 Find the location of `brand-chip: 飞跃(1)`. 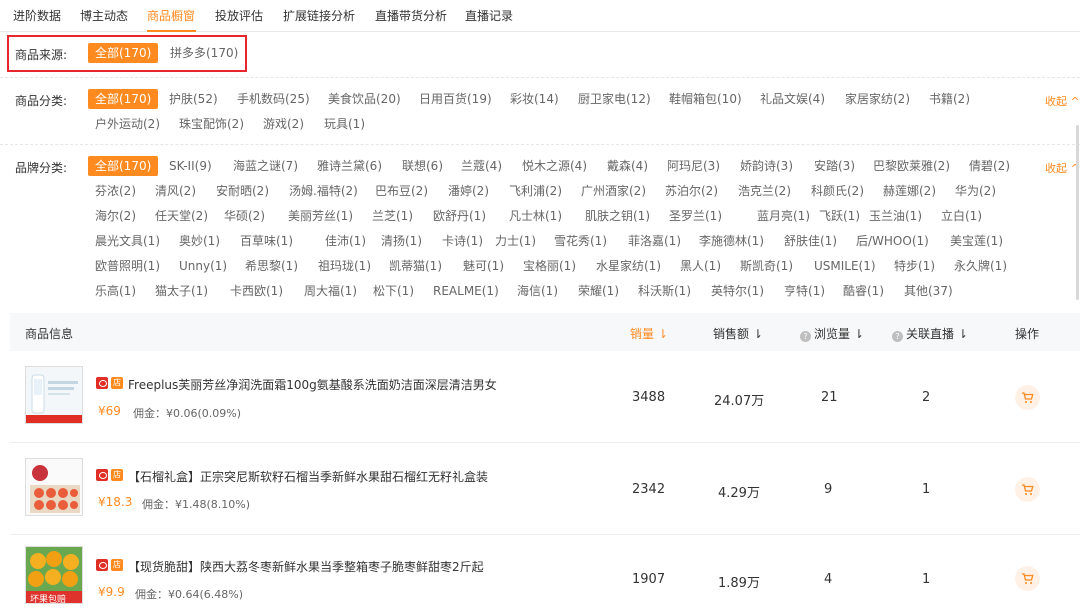

brand-chip: 飞跃(1) is located at coordinates (839, 216).